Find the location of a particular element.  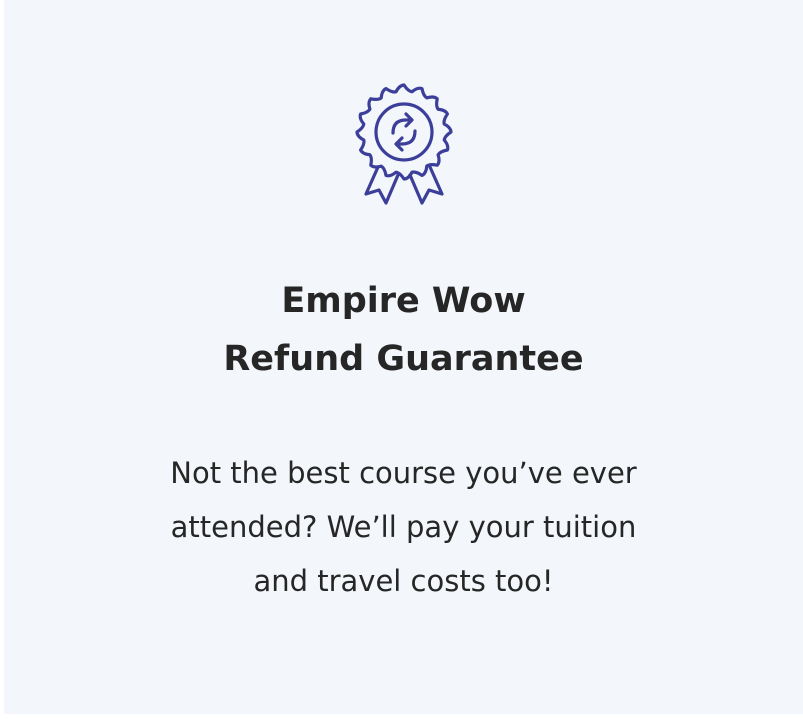

title-line-2: Refund Guarantee is located at coordinates (403, 359).